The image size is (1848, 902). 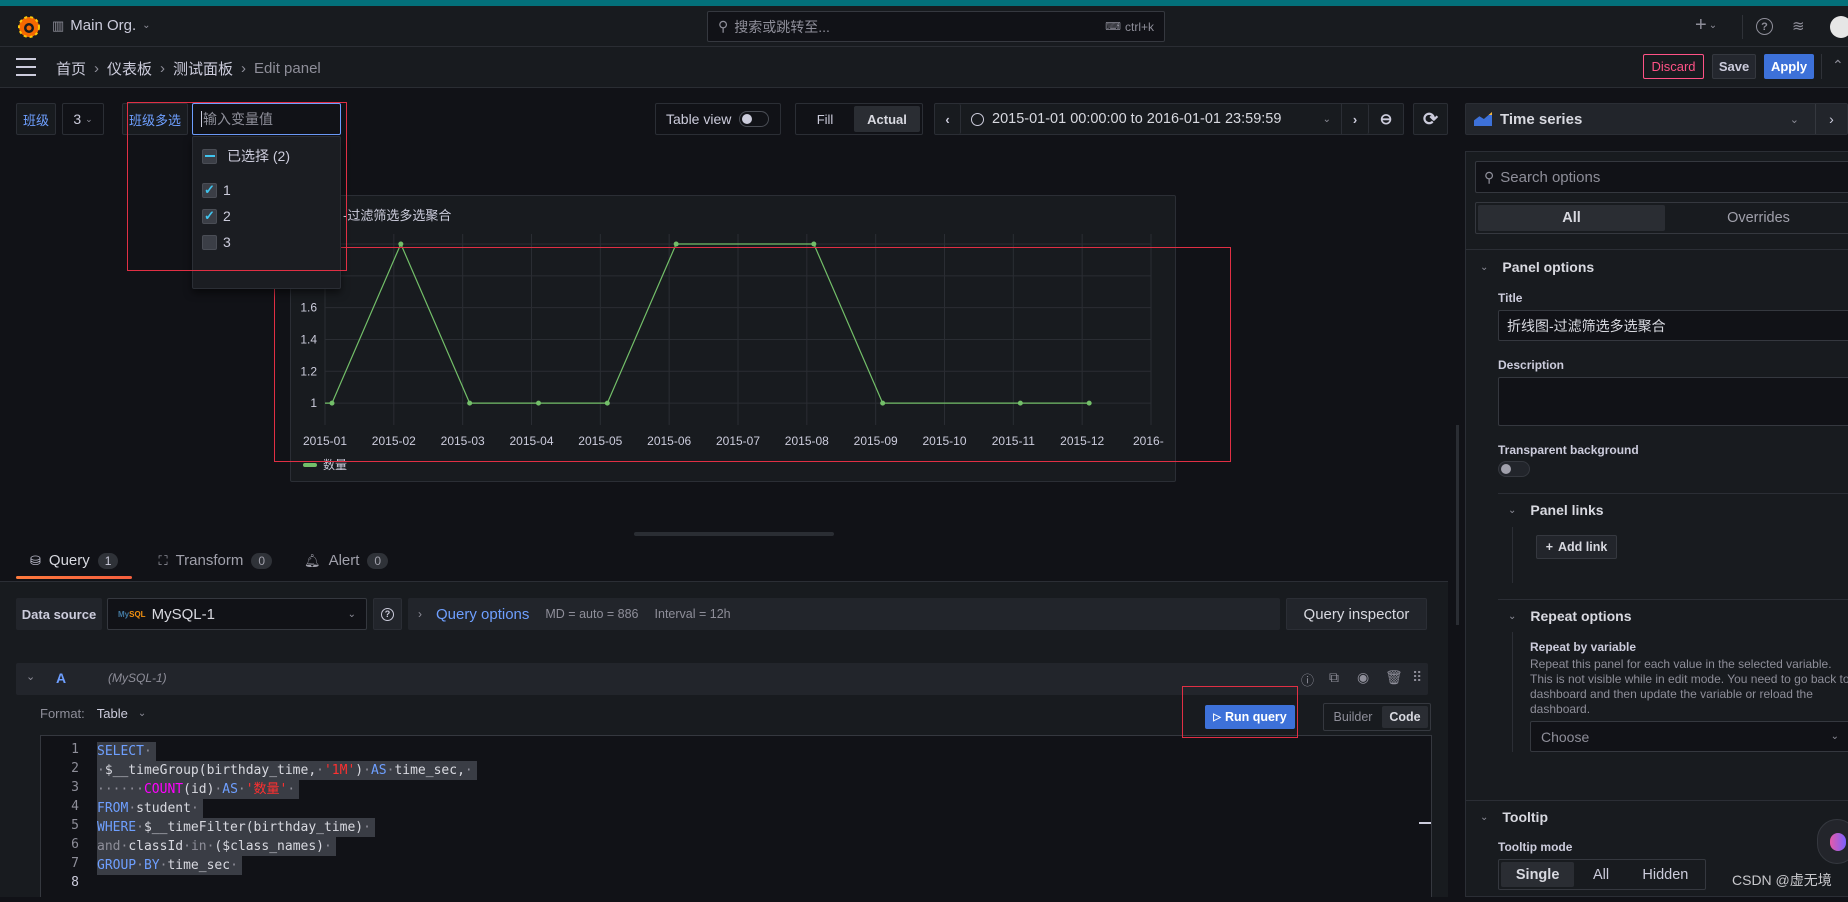 I want to click on line-number: 7, so click(x=75, y=863).